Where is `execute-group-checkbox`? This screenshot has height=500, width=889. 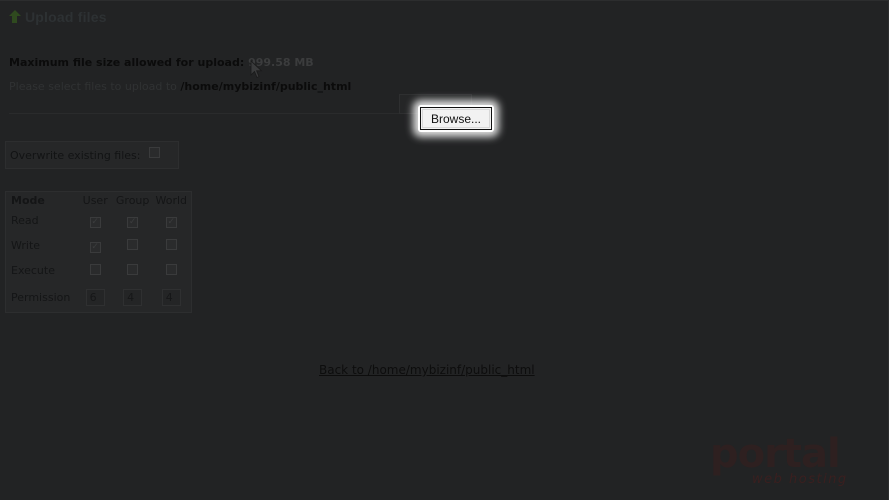 execute-group-checkbox is located at coordinates (133, 269).